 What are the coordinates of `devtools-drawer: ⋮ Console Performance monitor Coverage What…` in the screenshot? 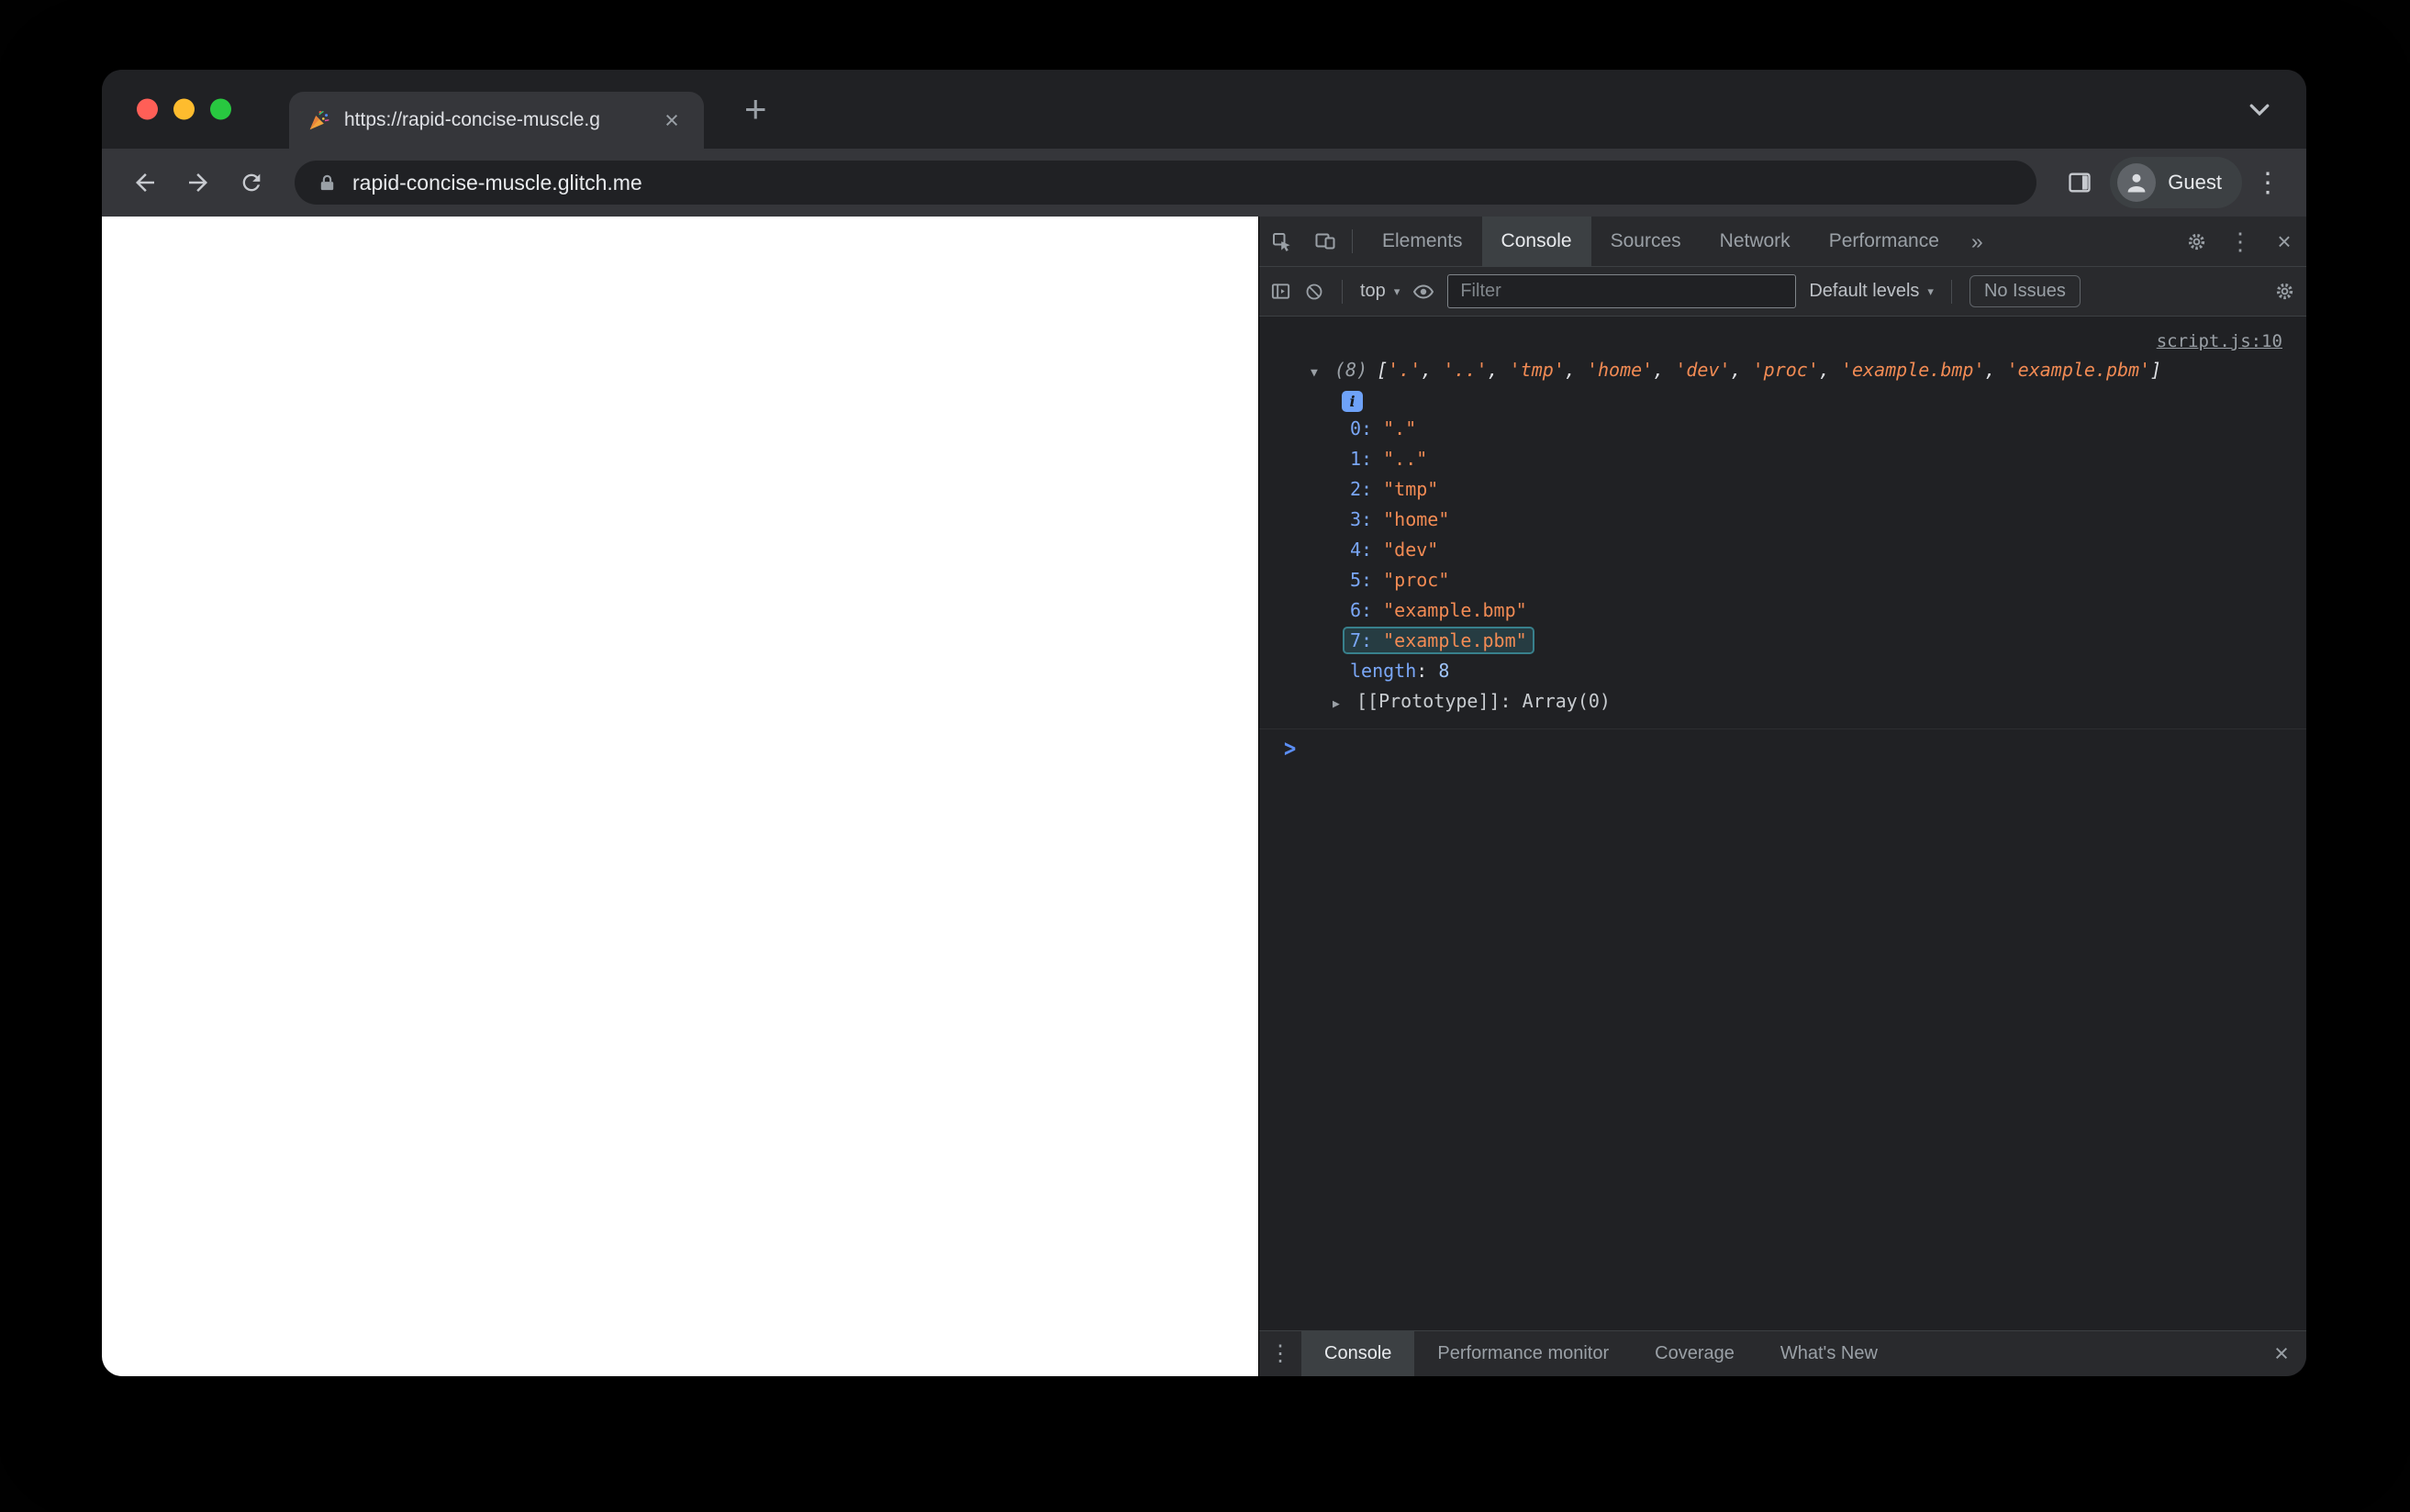 It's located at (1782, 1353).